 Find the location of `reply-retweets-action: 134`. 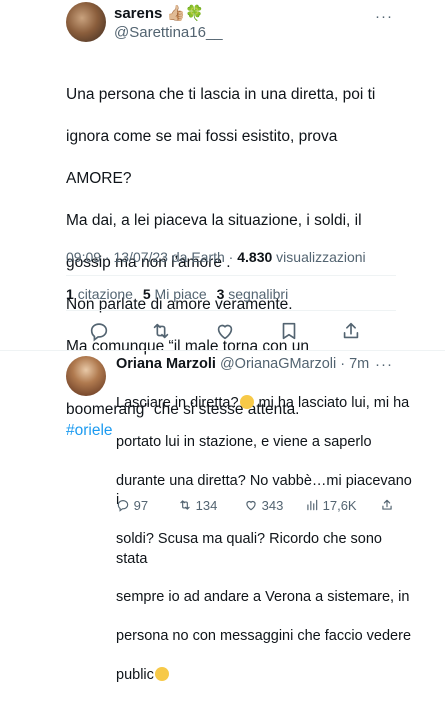

reply-retweets-action: 134 is located at coordinates (197, 508).